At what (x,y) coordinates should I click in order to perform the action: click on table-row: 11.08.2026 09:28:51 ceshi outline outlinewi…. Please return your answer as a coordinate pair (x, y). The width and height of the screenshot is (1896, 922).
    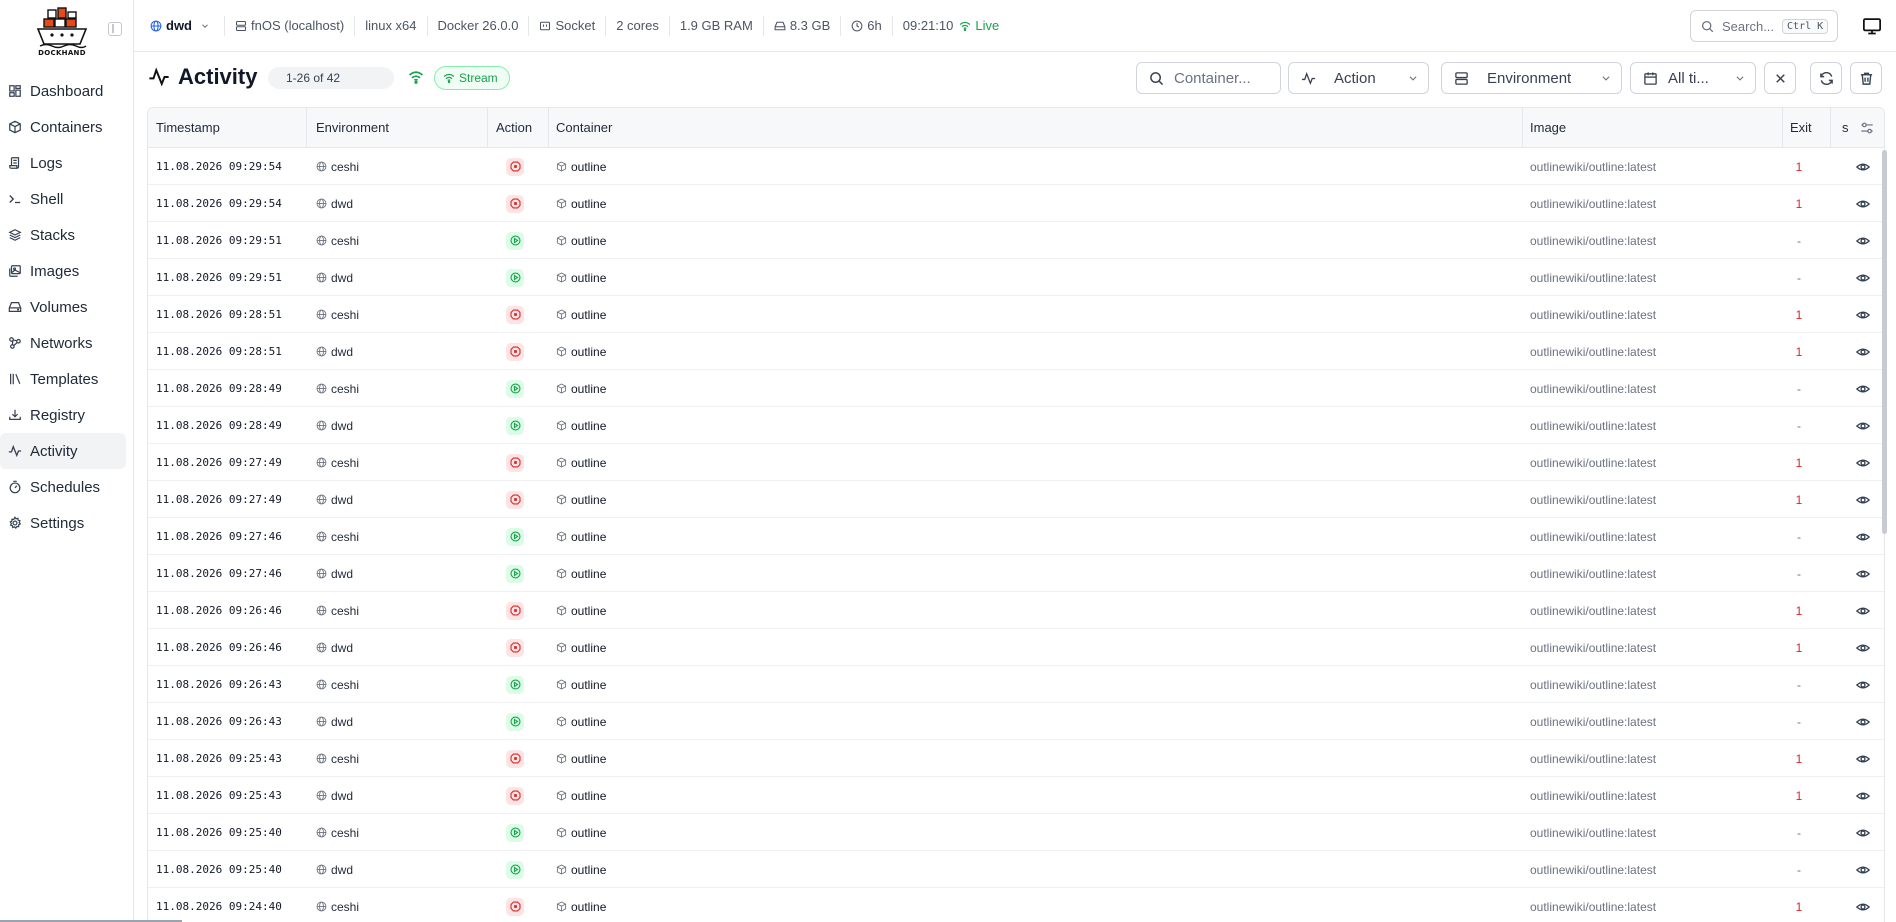
    Looking at the image, I should click on (1016, 314).